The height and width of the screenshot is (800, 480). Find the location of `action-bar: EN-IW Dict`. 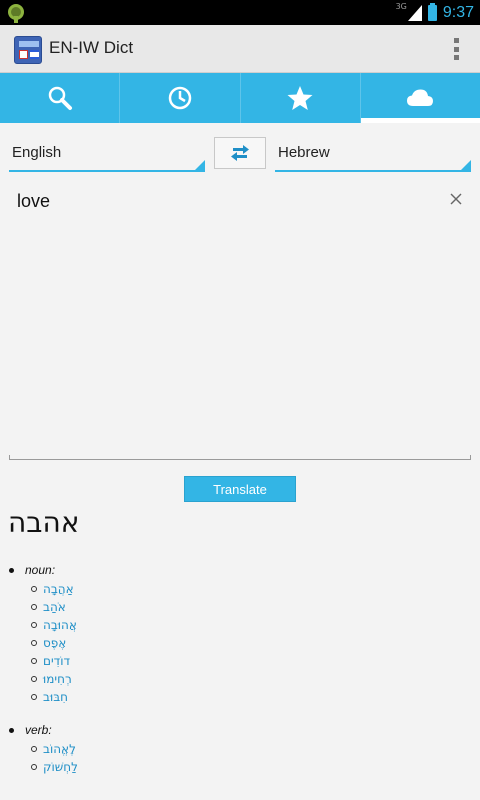

action-bar: EN-IW Dict is located at coordinates (240, 49).